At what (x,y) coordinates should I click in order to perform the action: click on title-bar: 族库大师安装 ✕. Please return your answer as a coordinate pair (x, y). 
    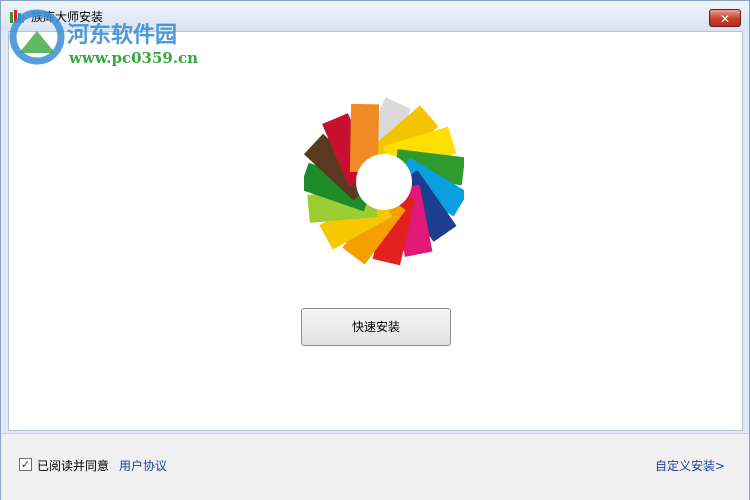
    Looking at the image, I should click on (375, 16).